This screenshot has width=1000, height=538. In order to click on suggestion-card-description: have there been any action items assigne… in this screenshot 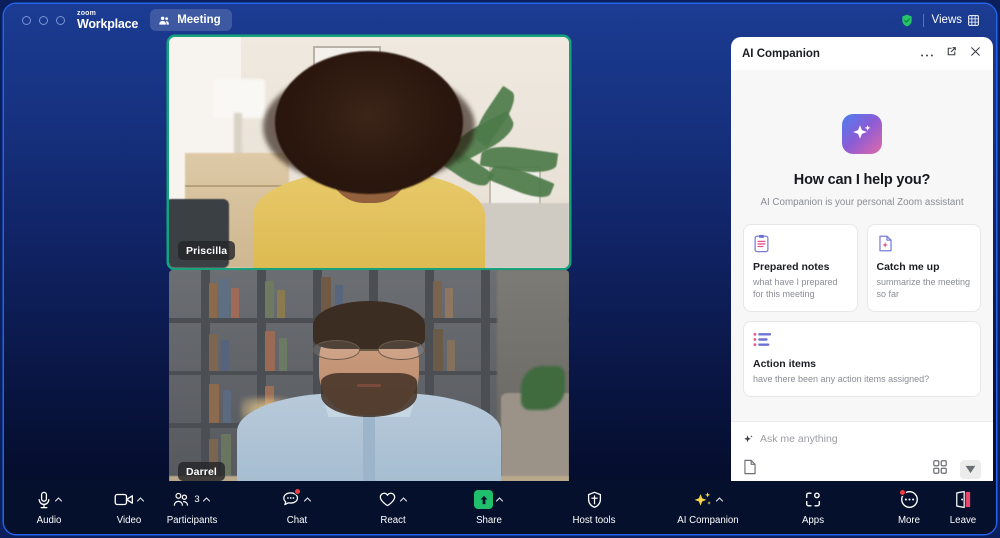, I will do `click(841, 378)`.